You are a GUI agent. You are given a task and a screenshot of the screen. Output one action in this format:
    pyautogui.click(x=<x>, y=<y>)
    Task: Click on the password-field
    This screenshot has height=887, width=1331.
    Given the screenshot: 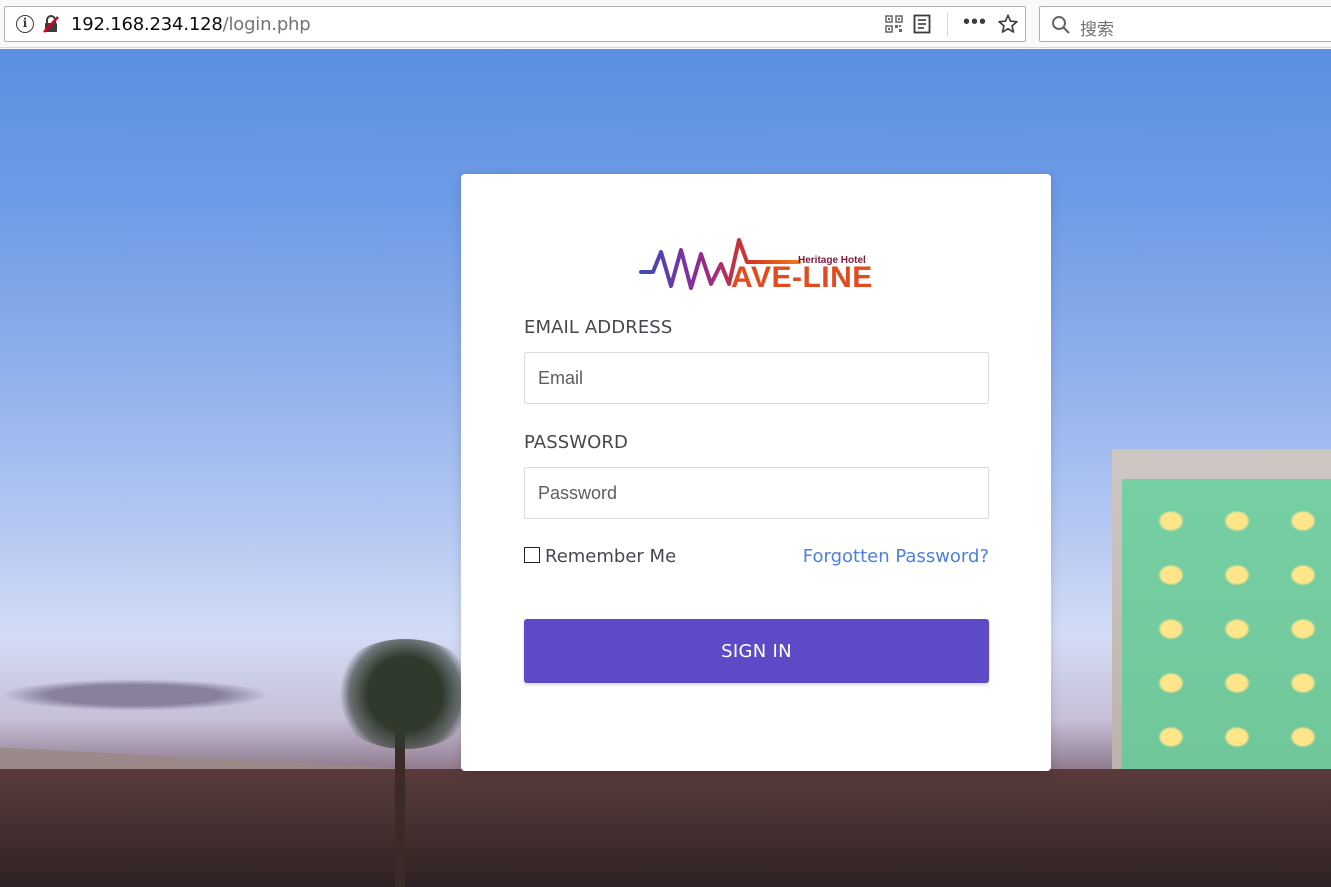 What is the action you would take?
    pyautogui.click(x=756, y=493)
    